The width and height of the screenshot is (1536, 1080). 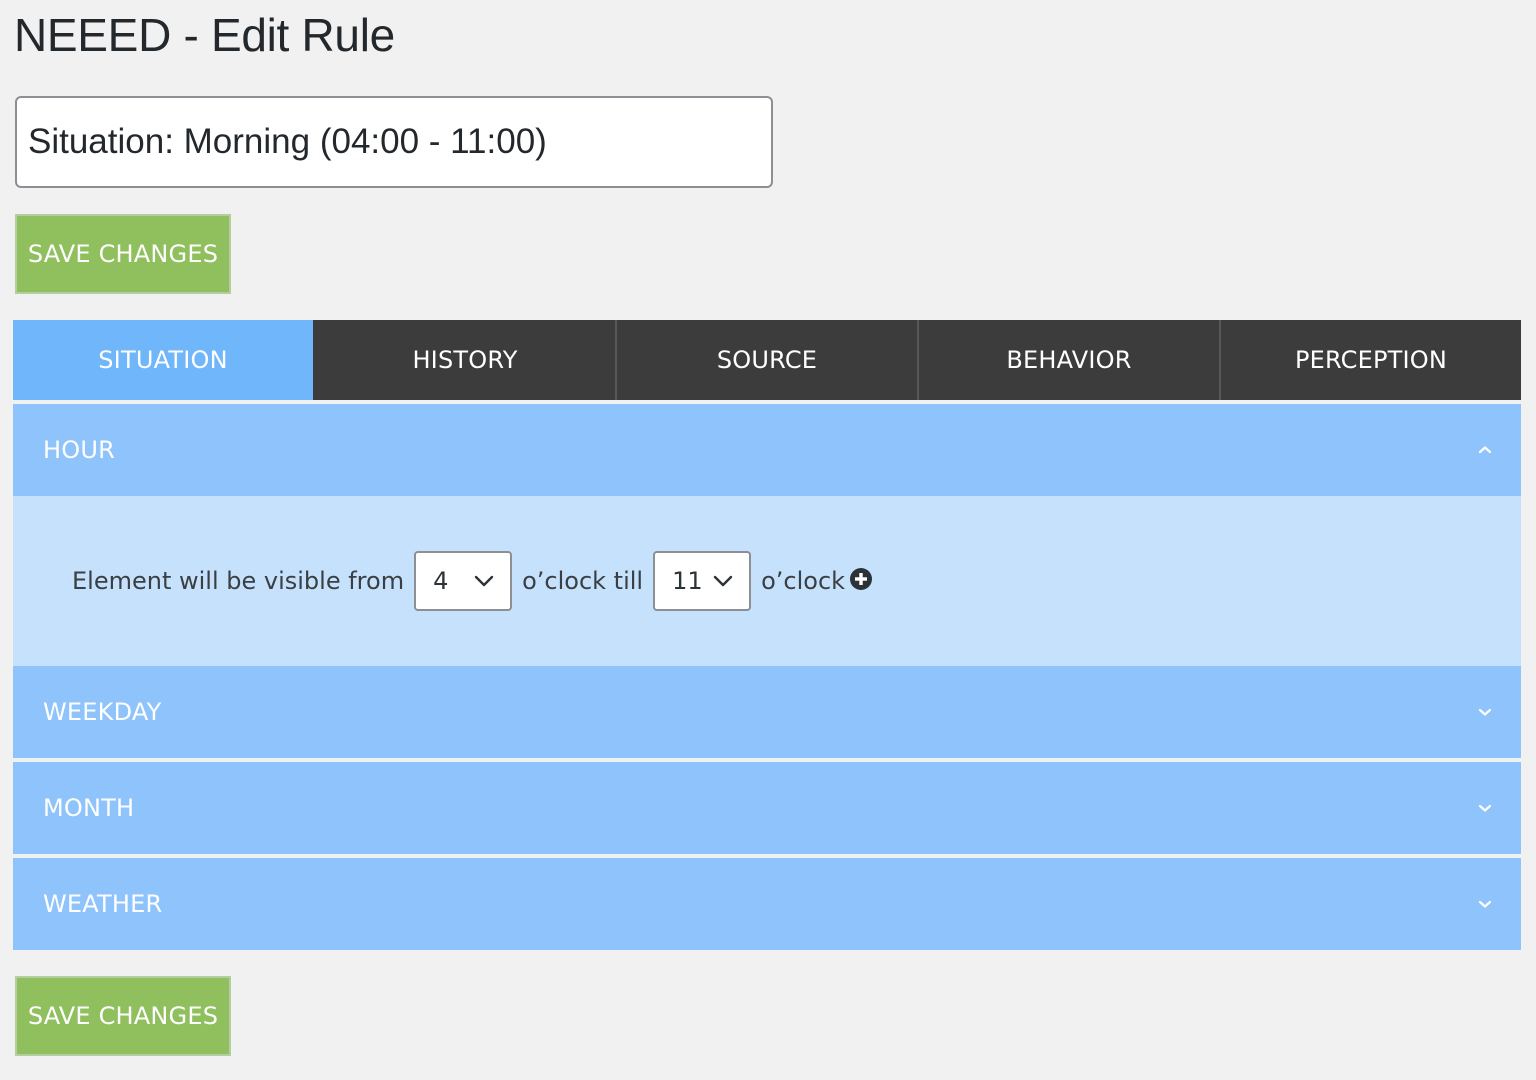 What do you see at coordinates (238, 581) in the screenshot?
I see `hour-prefix-text: Element will be visible from` at bounding box center [238, 581].